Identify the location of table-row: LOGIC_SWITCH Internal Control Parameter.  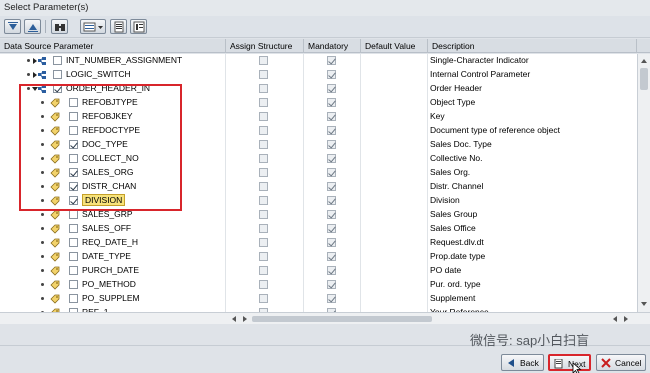
(318, 75).